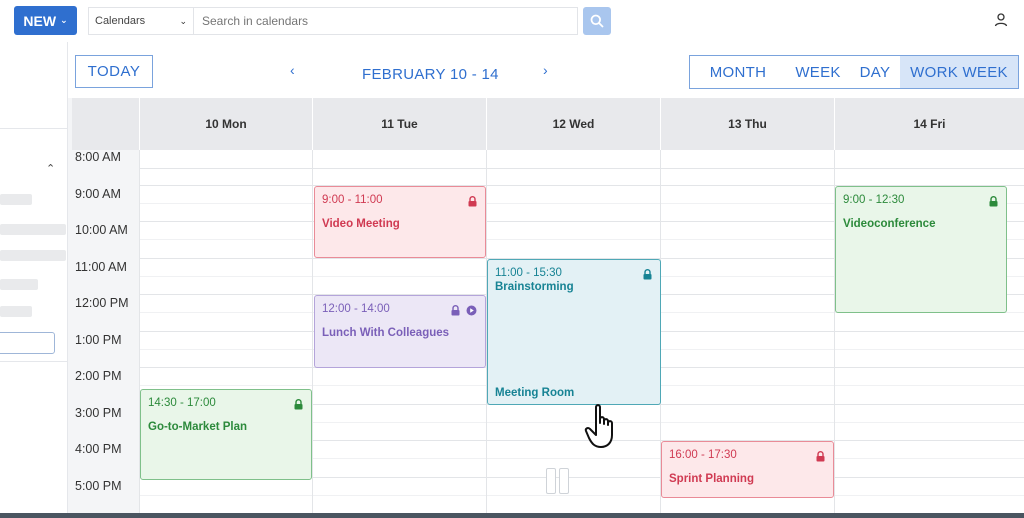  Describe the element at coordinates (98, 413) in the screenshot. I see `time-label: 3:00 PM` at that location.